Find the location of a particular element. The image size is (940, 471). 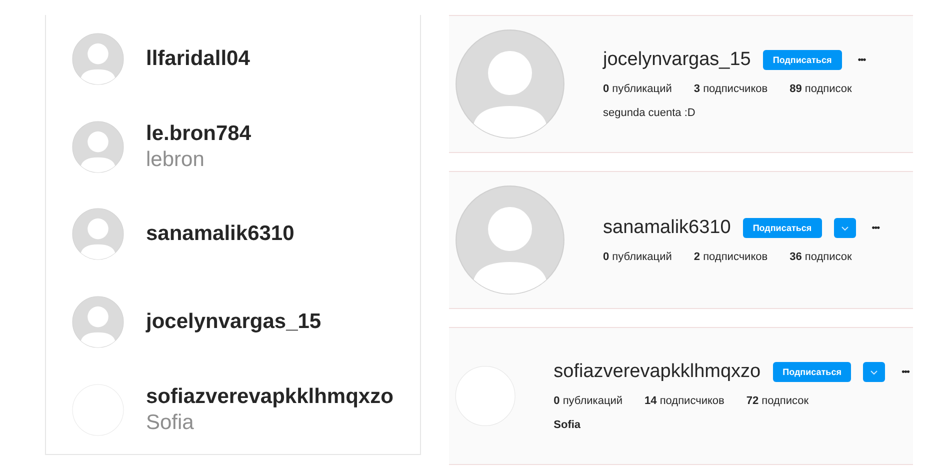

stat-count: 89 подписок is located at coordinates (821, 89).